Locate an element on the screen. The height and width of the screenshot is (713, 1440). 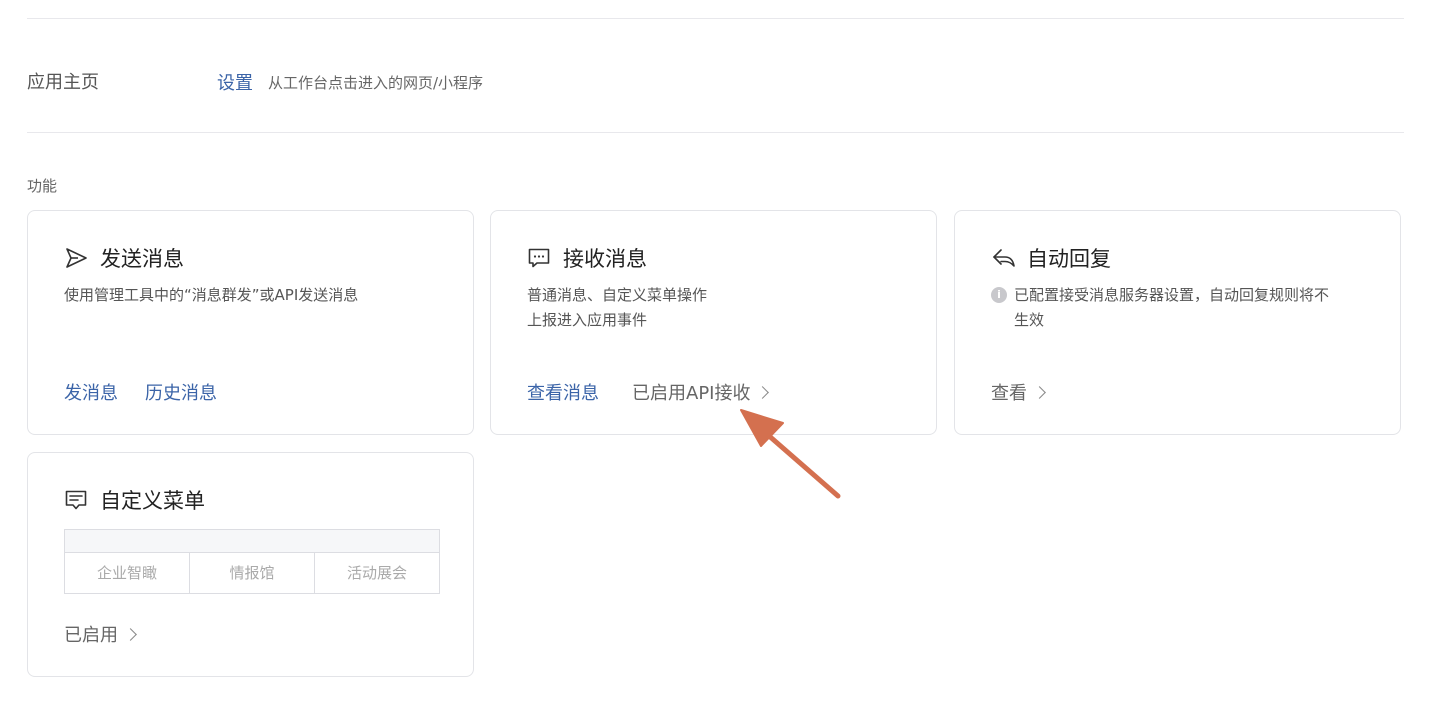
send-message-header: 发送消息 is located at coordinates (124, 258).